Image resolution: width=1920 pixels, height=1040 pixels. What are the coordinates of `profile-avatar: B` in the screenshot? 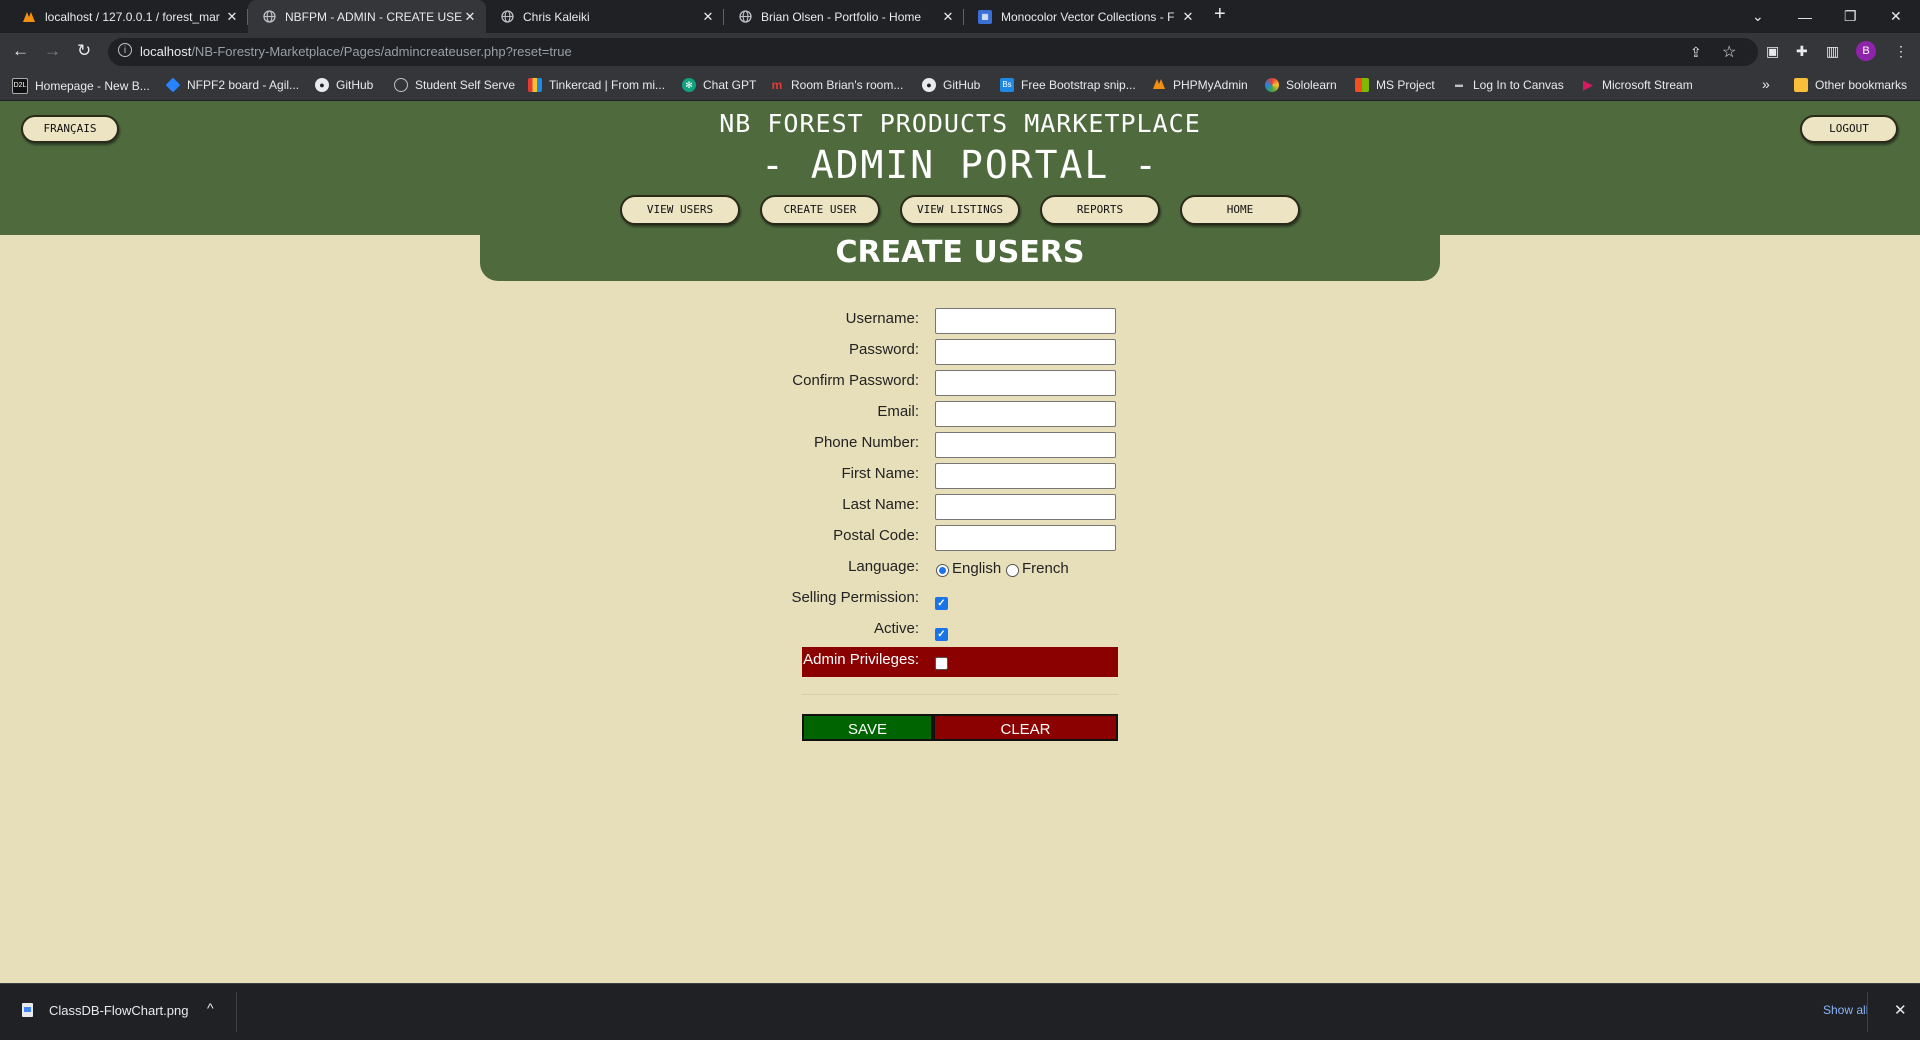 It's located at (1866, 51).